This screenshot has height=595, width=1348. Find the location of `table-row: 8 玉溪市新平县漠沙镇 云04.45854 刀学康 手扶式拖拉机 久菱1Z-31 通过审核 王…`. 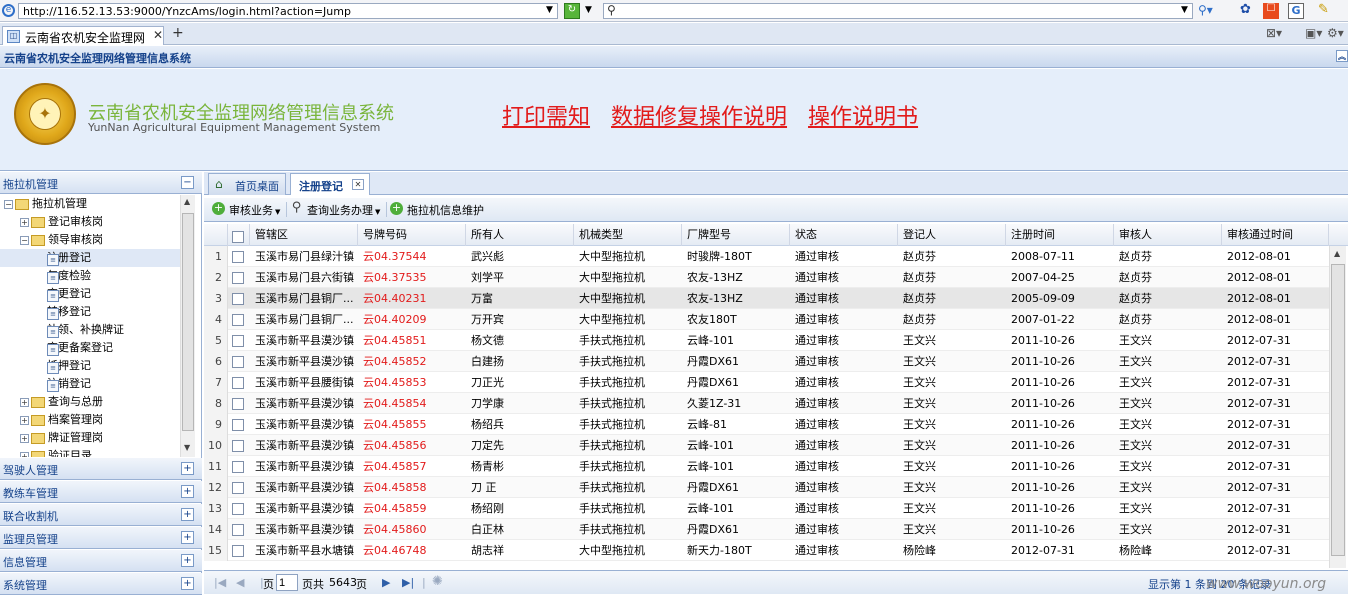

table-row: 8 玉溪市新平县漠沙镇 云04.45854 刀学康 手扶式拖拉机 久菱1Z-31 通过审核 王… is located at coordinates (766, 403).